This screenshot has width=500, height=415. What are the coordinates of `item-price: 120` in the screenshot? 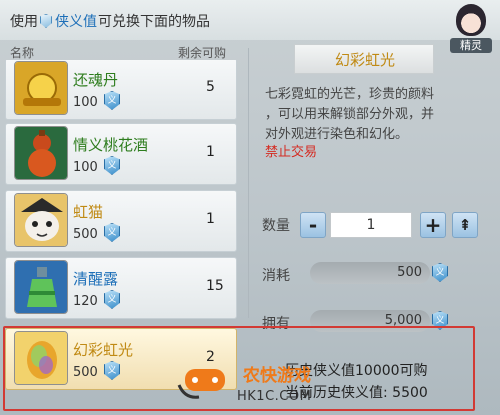 It's located at (85, 301).